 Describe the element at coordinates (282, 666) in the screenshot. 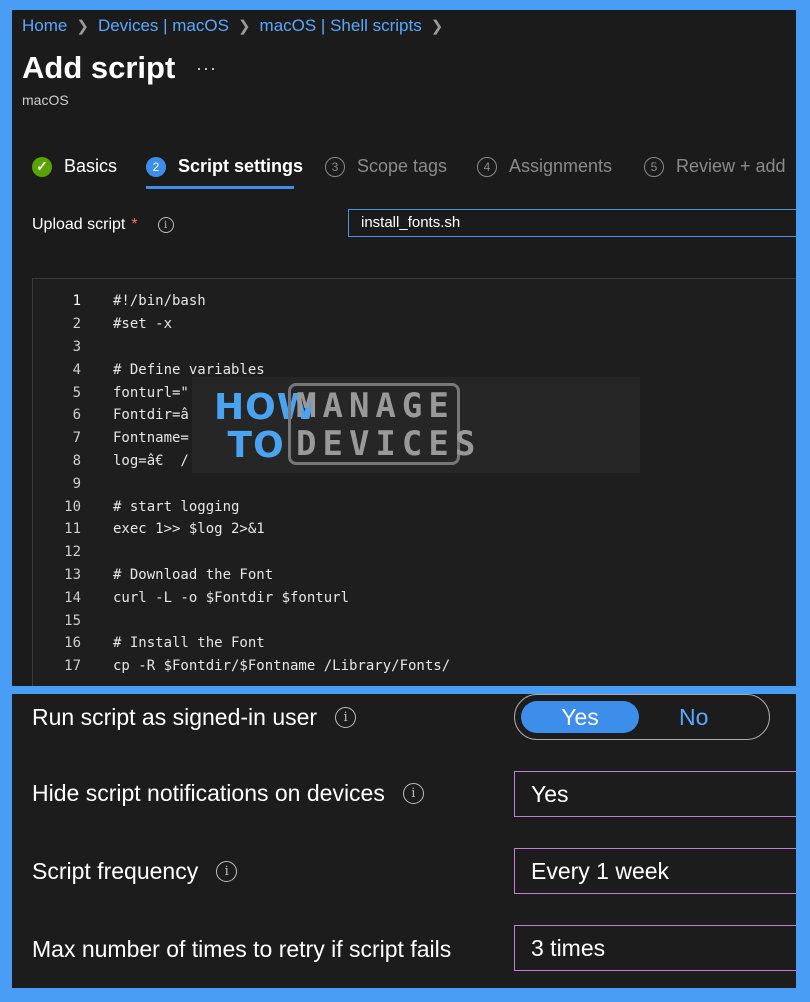

I see `code-text: cp -R $Fontdir/$Fontname /Library/Fonts/` at that location.